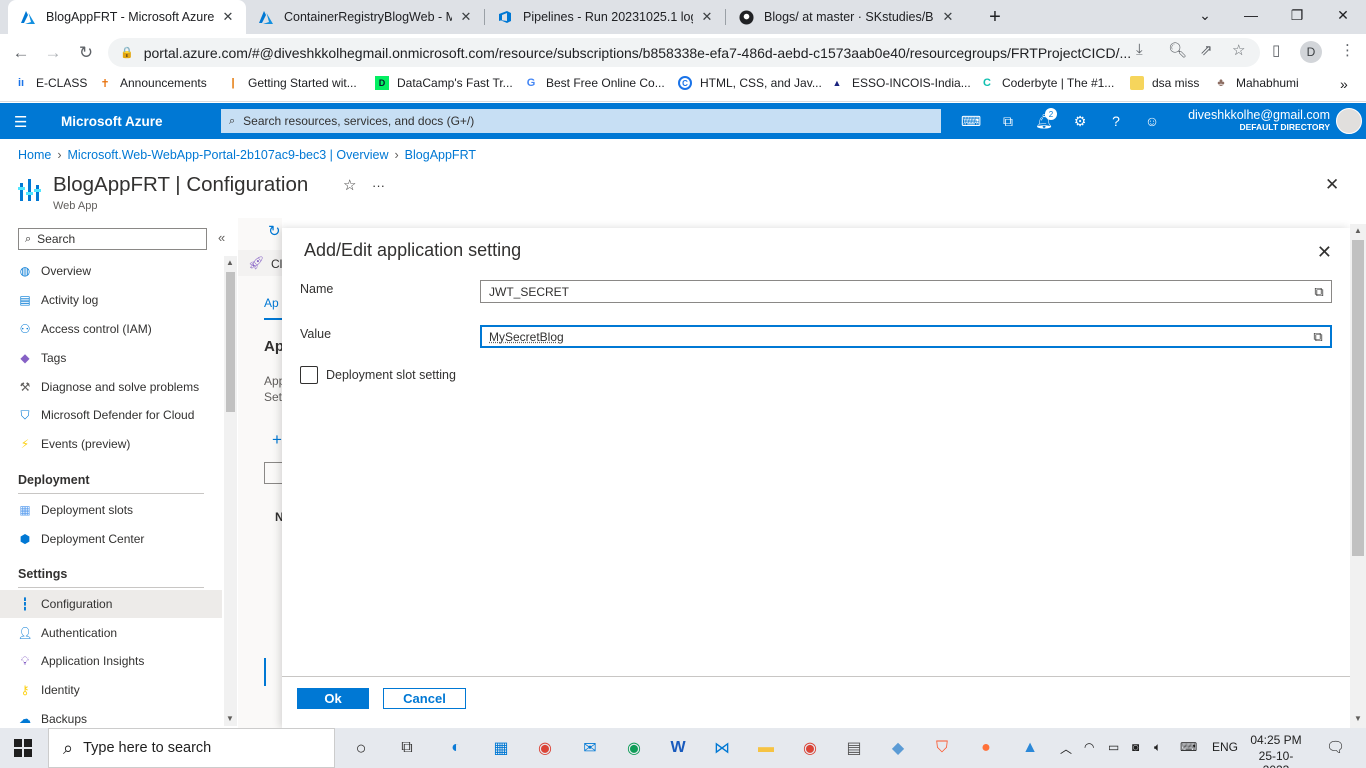 This screenshot has height=768, width=1366. Describe the element at coordinates (111, 415) in the screenshot. I see `nav-item-defender: ⛉ Microsoft Defender for Cloud` at that location.